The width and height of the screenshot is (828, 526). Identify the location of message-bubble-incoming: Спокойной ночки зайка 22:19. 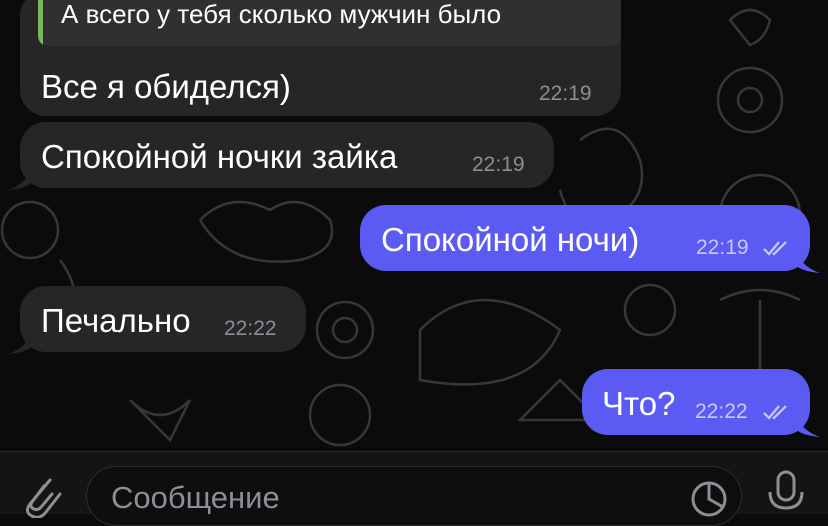
(287, 155).